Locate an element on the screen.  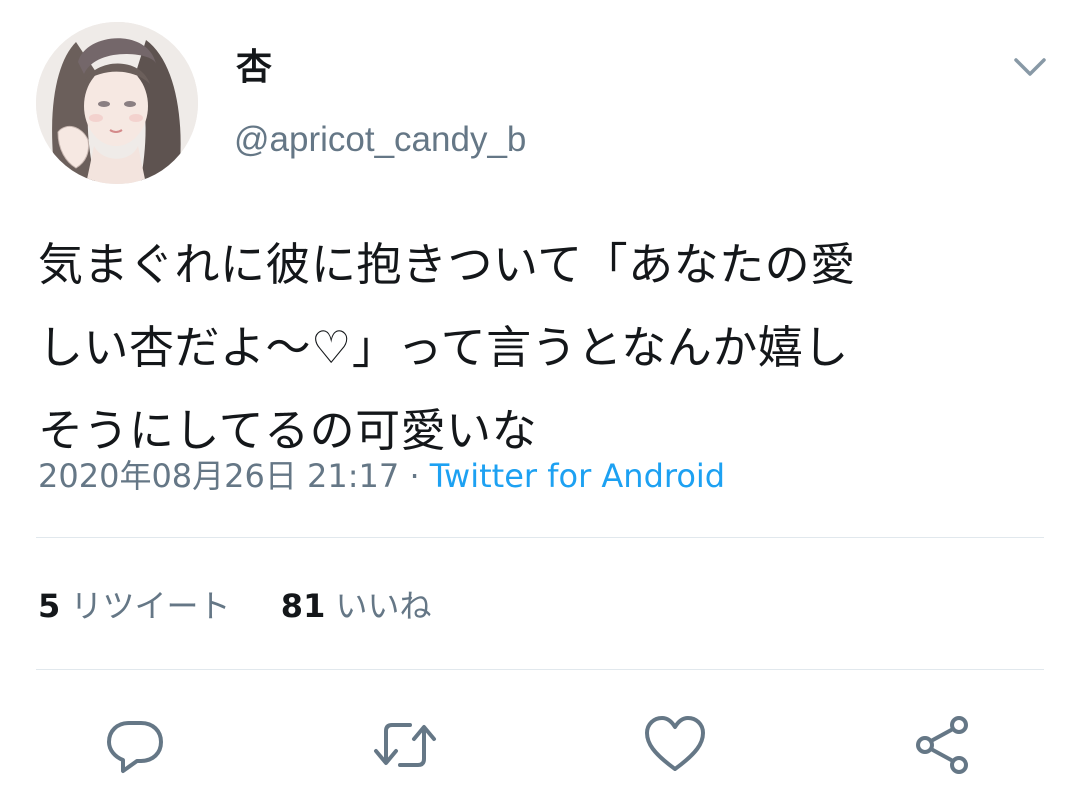
source-link: Twitter for Android is located at coordinates (577, 476).